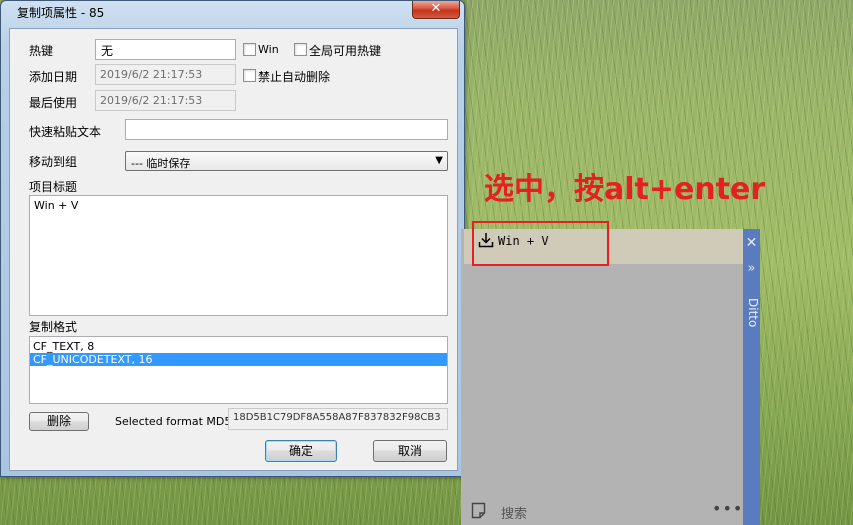 The height and width of the screenshot is (525, 853). I want to click on quick-paste-input, so click(286, 129).